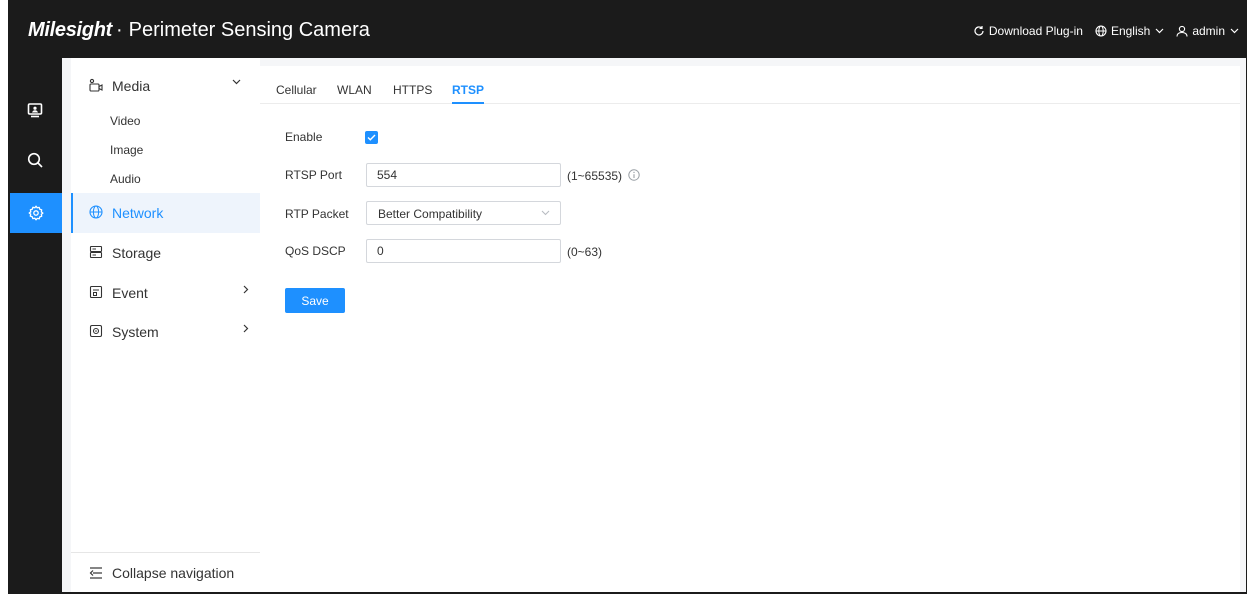  Describe the element at coordinates (315, 251) in the screenshot. I see `qos-dscp-label: QoS DSCP` at that location.